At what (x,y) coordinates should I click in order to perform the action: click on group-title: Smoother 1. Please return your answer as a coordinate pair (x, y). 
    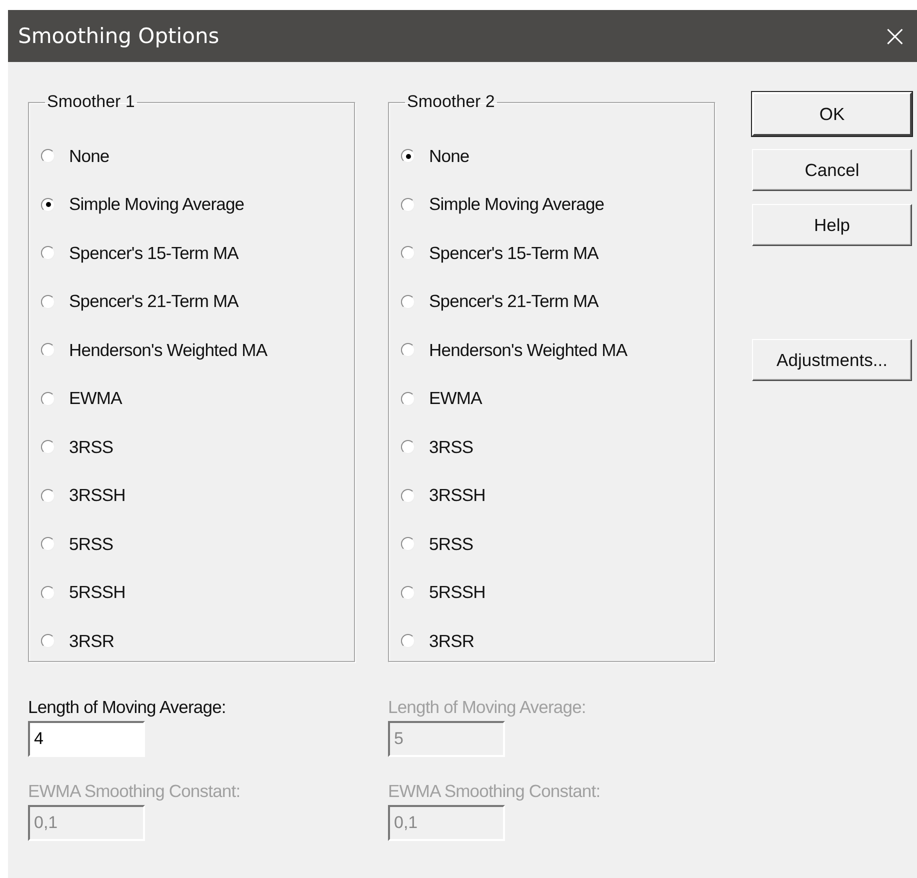
    Looking at the image, I should click on (91, 102).